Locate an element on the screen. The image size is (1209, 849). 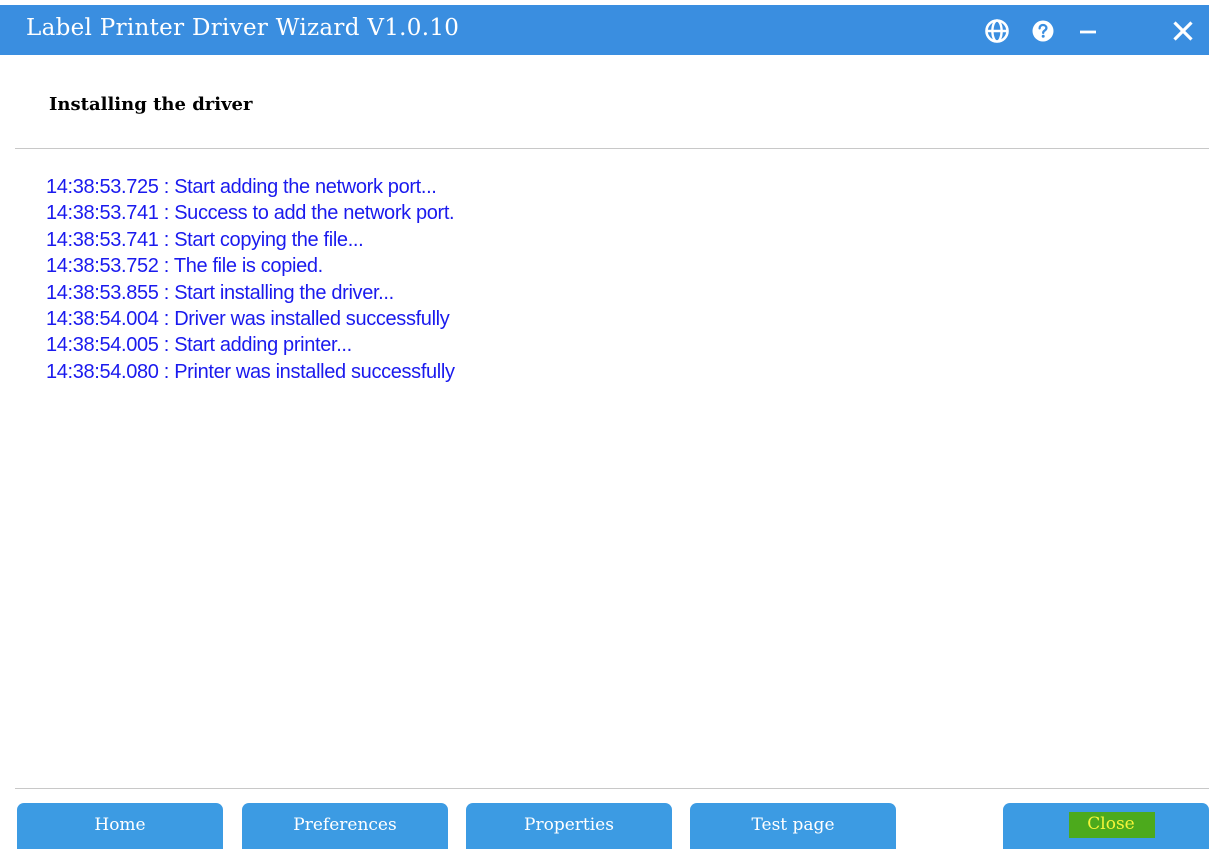
globe-icon is located at coordinates (997, 31).